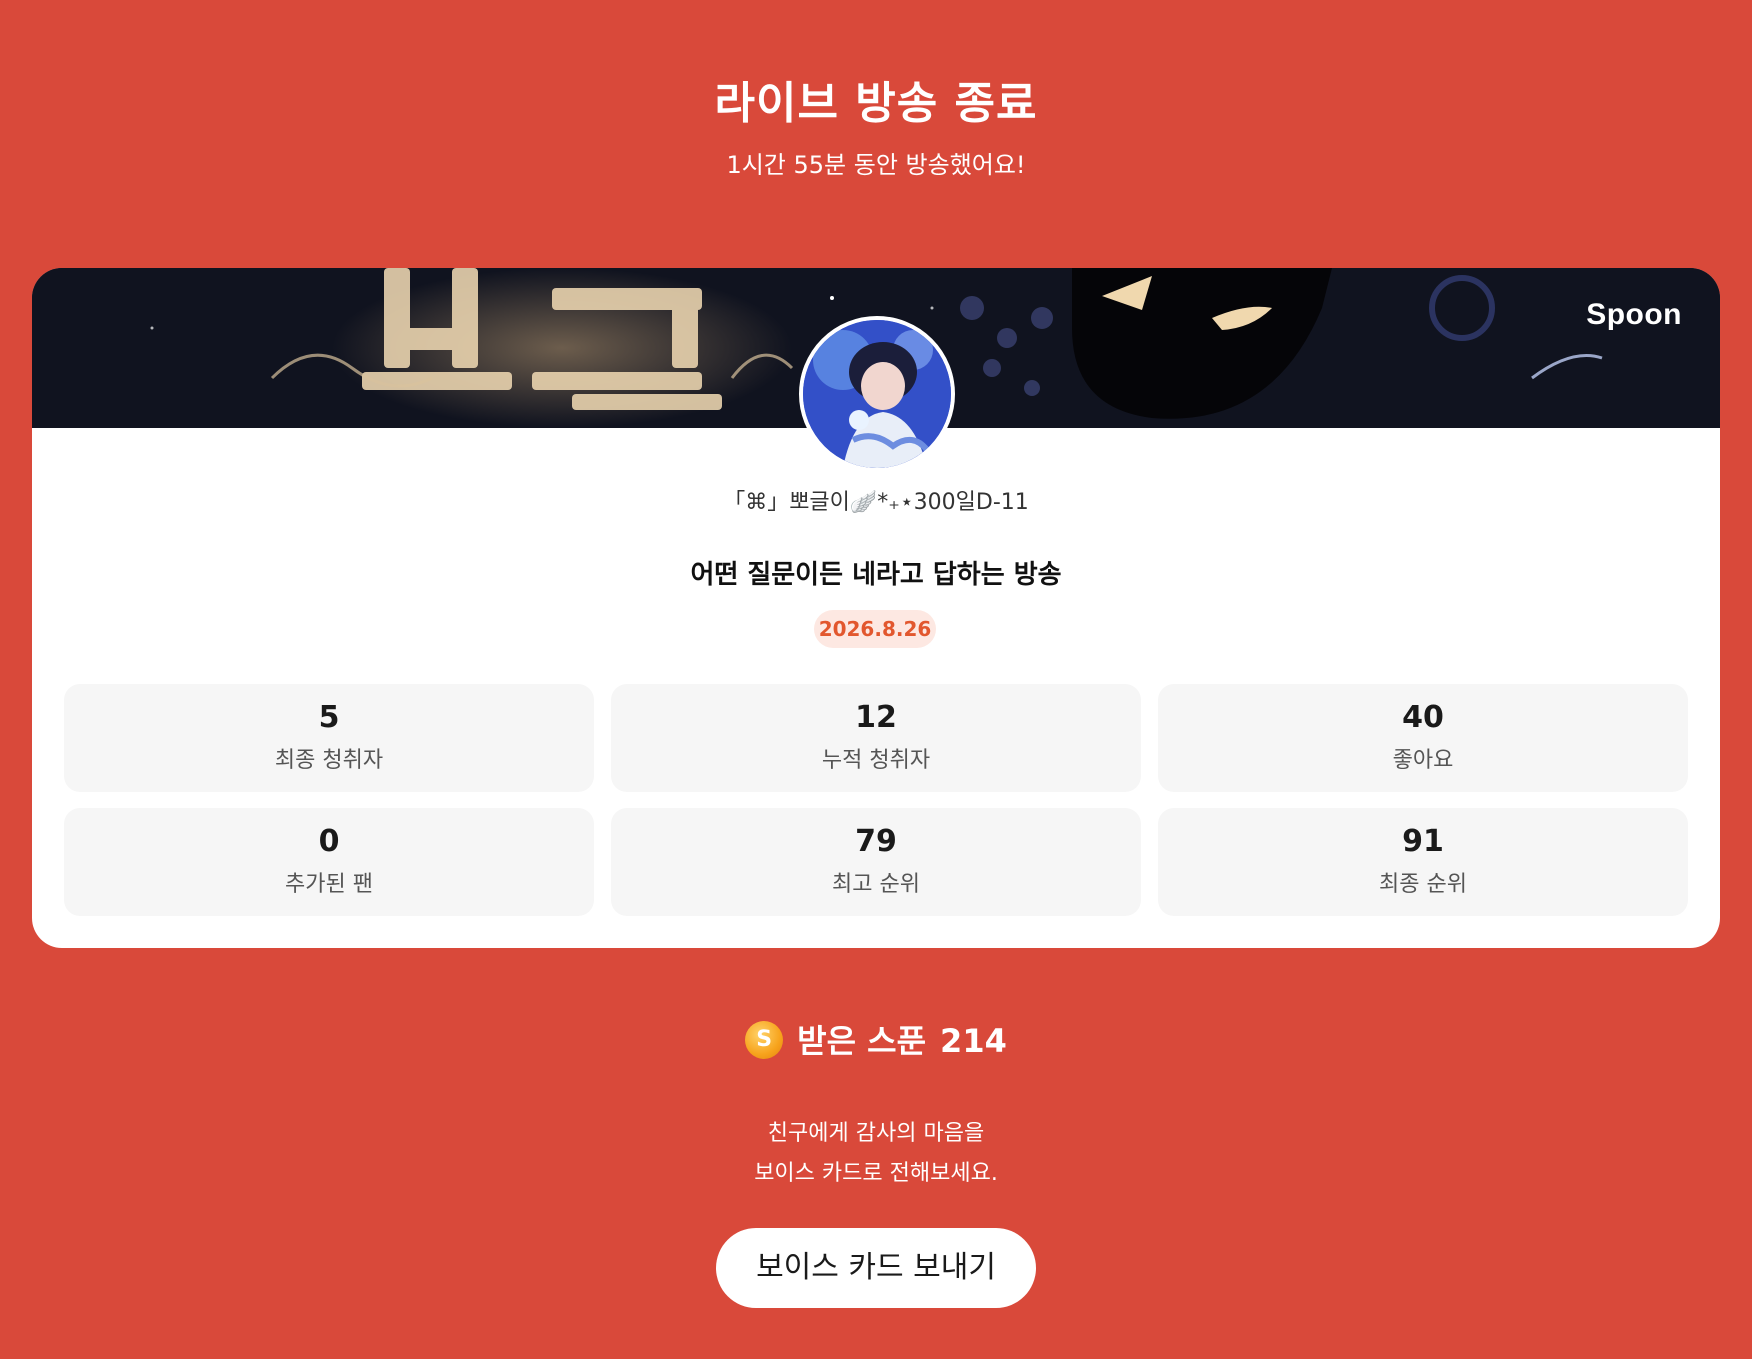  I want to click on send-voice-card-button: 보이스 카드 보내기, so click(876, 1268).